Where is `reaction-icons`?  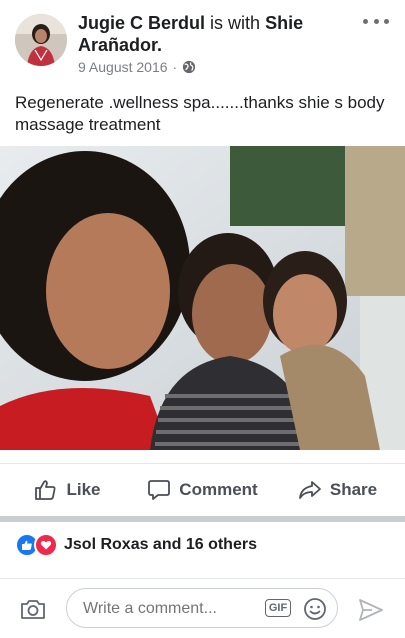 reaction-icons is located at coordinates (36, 545).